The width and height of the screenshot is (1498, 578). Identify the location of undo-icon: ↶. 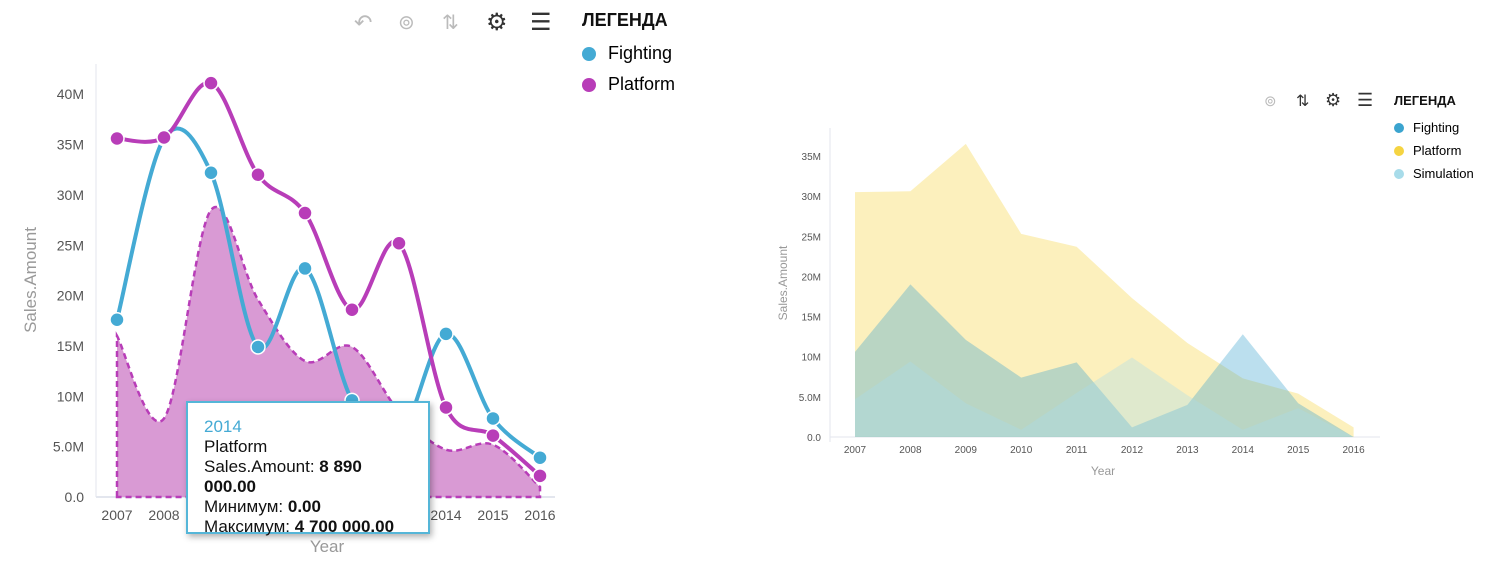
(363, 23).